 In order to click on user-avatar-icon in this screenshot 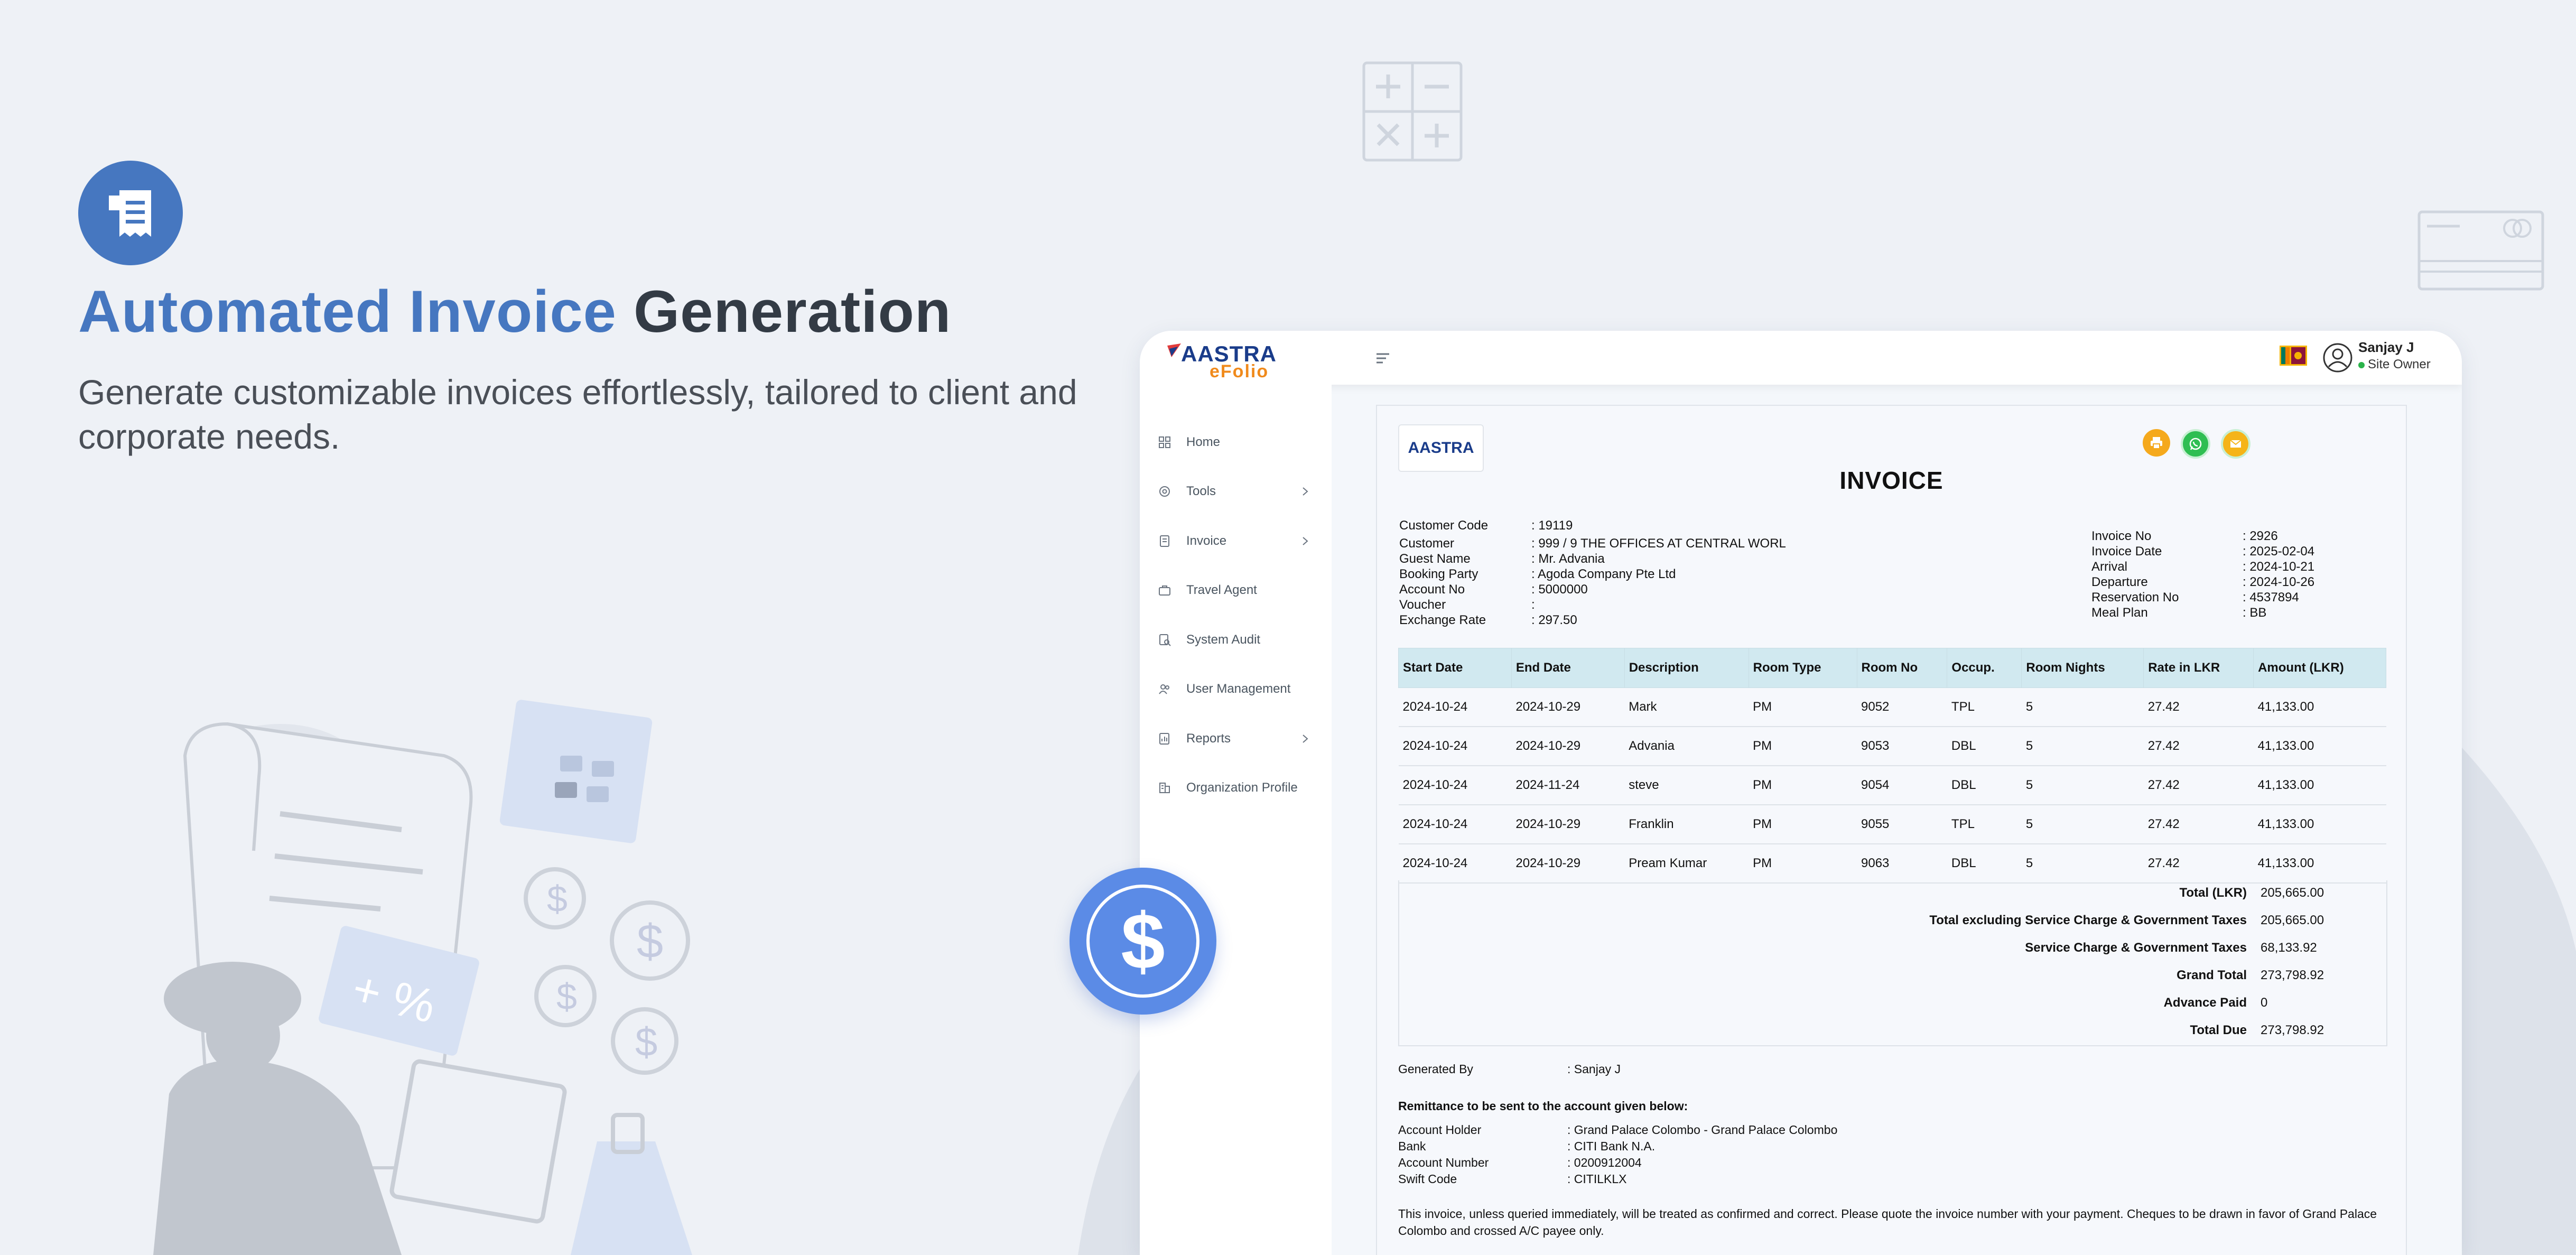, I will do `click(2337, 357)`.